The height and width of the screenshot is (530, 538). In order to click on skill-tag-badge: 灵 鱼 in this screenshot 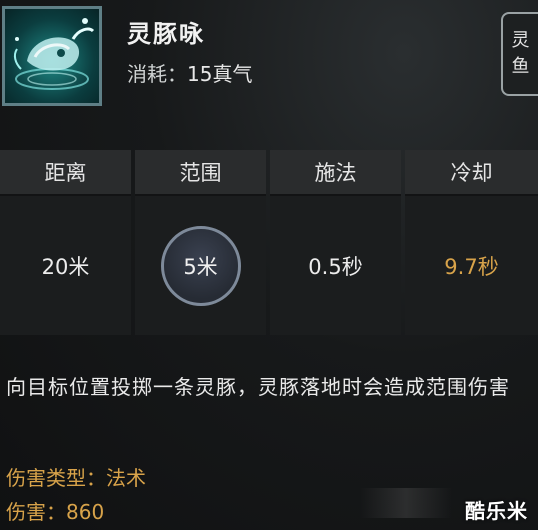, I will do `click(519, 54)`.